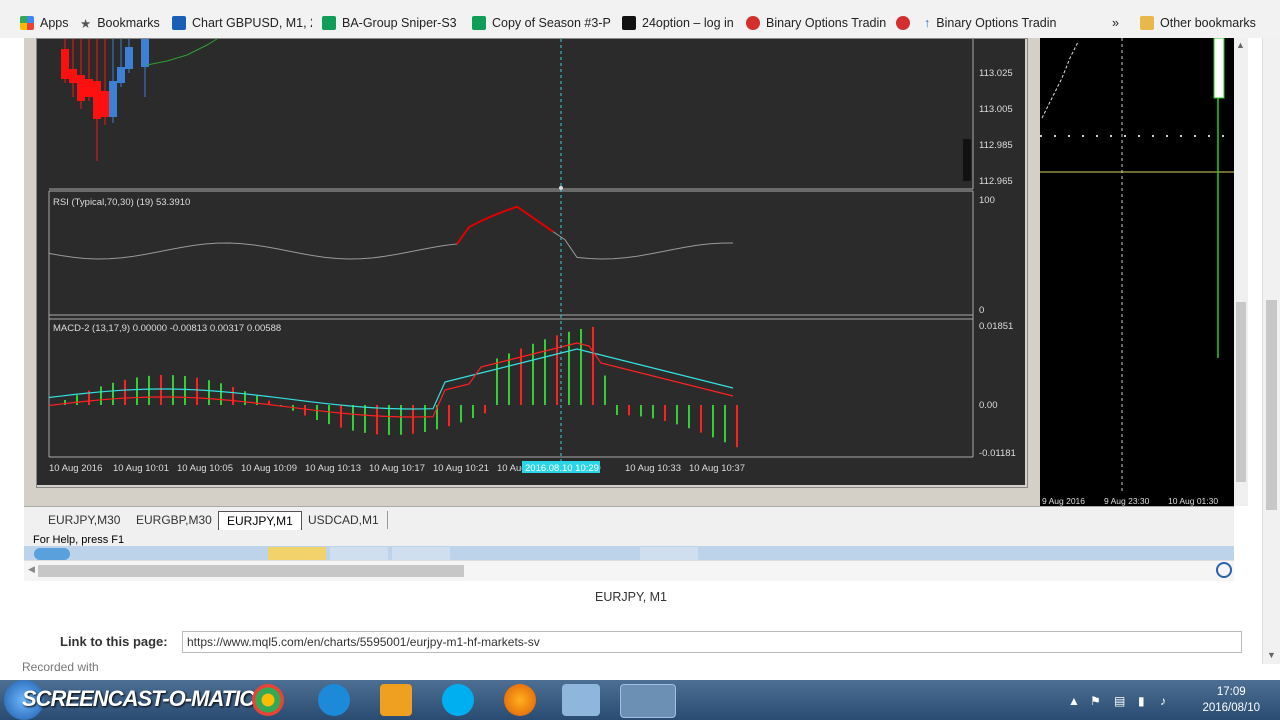 Image resolution: width=1280 pixels, height=720 pixels. I want to click on embedded-taskbar-strip, so click(629, 553).